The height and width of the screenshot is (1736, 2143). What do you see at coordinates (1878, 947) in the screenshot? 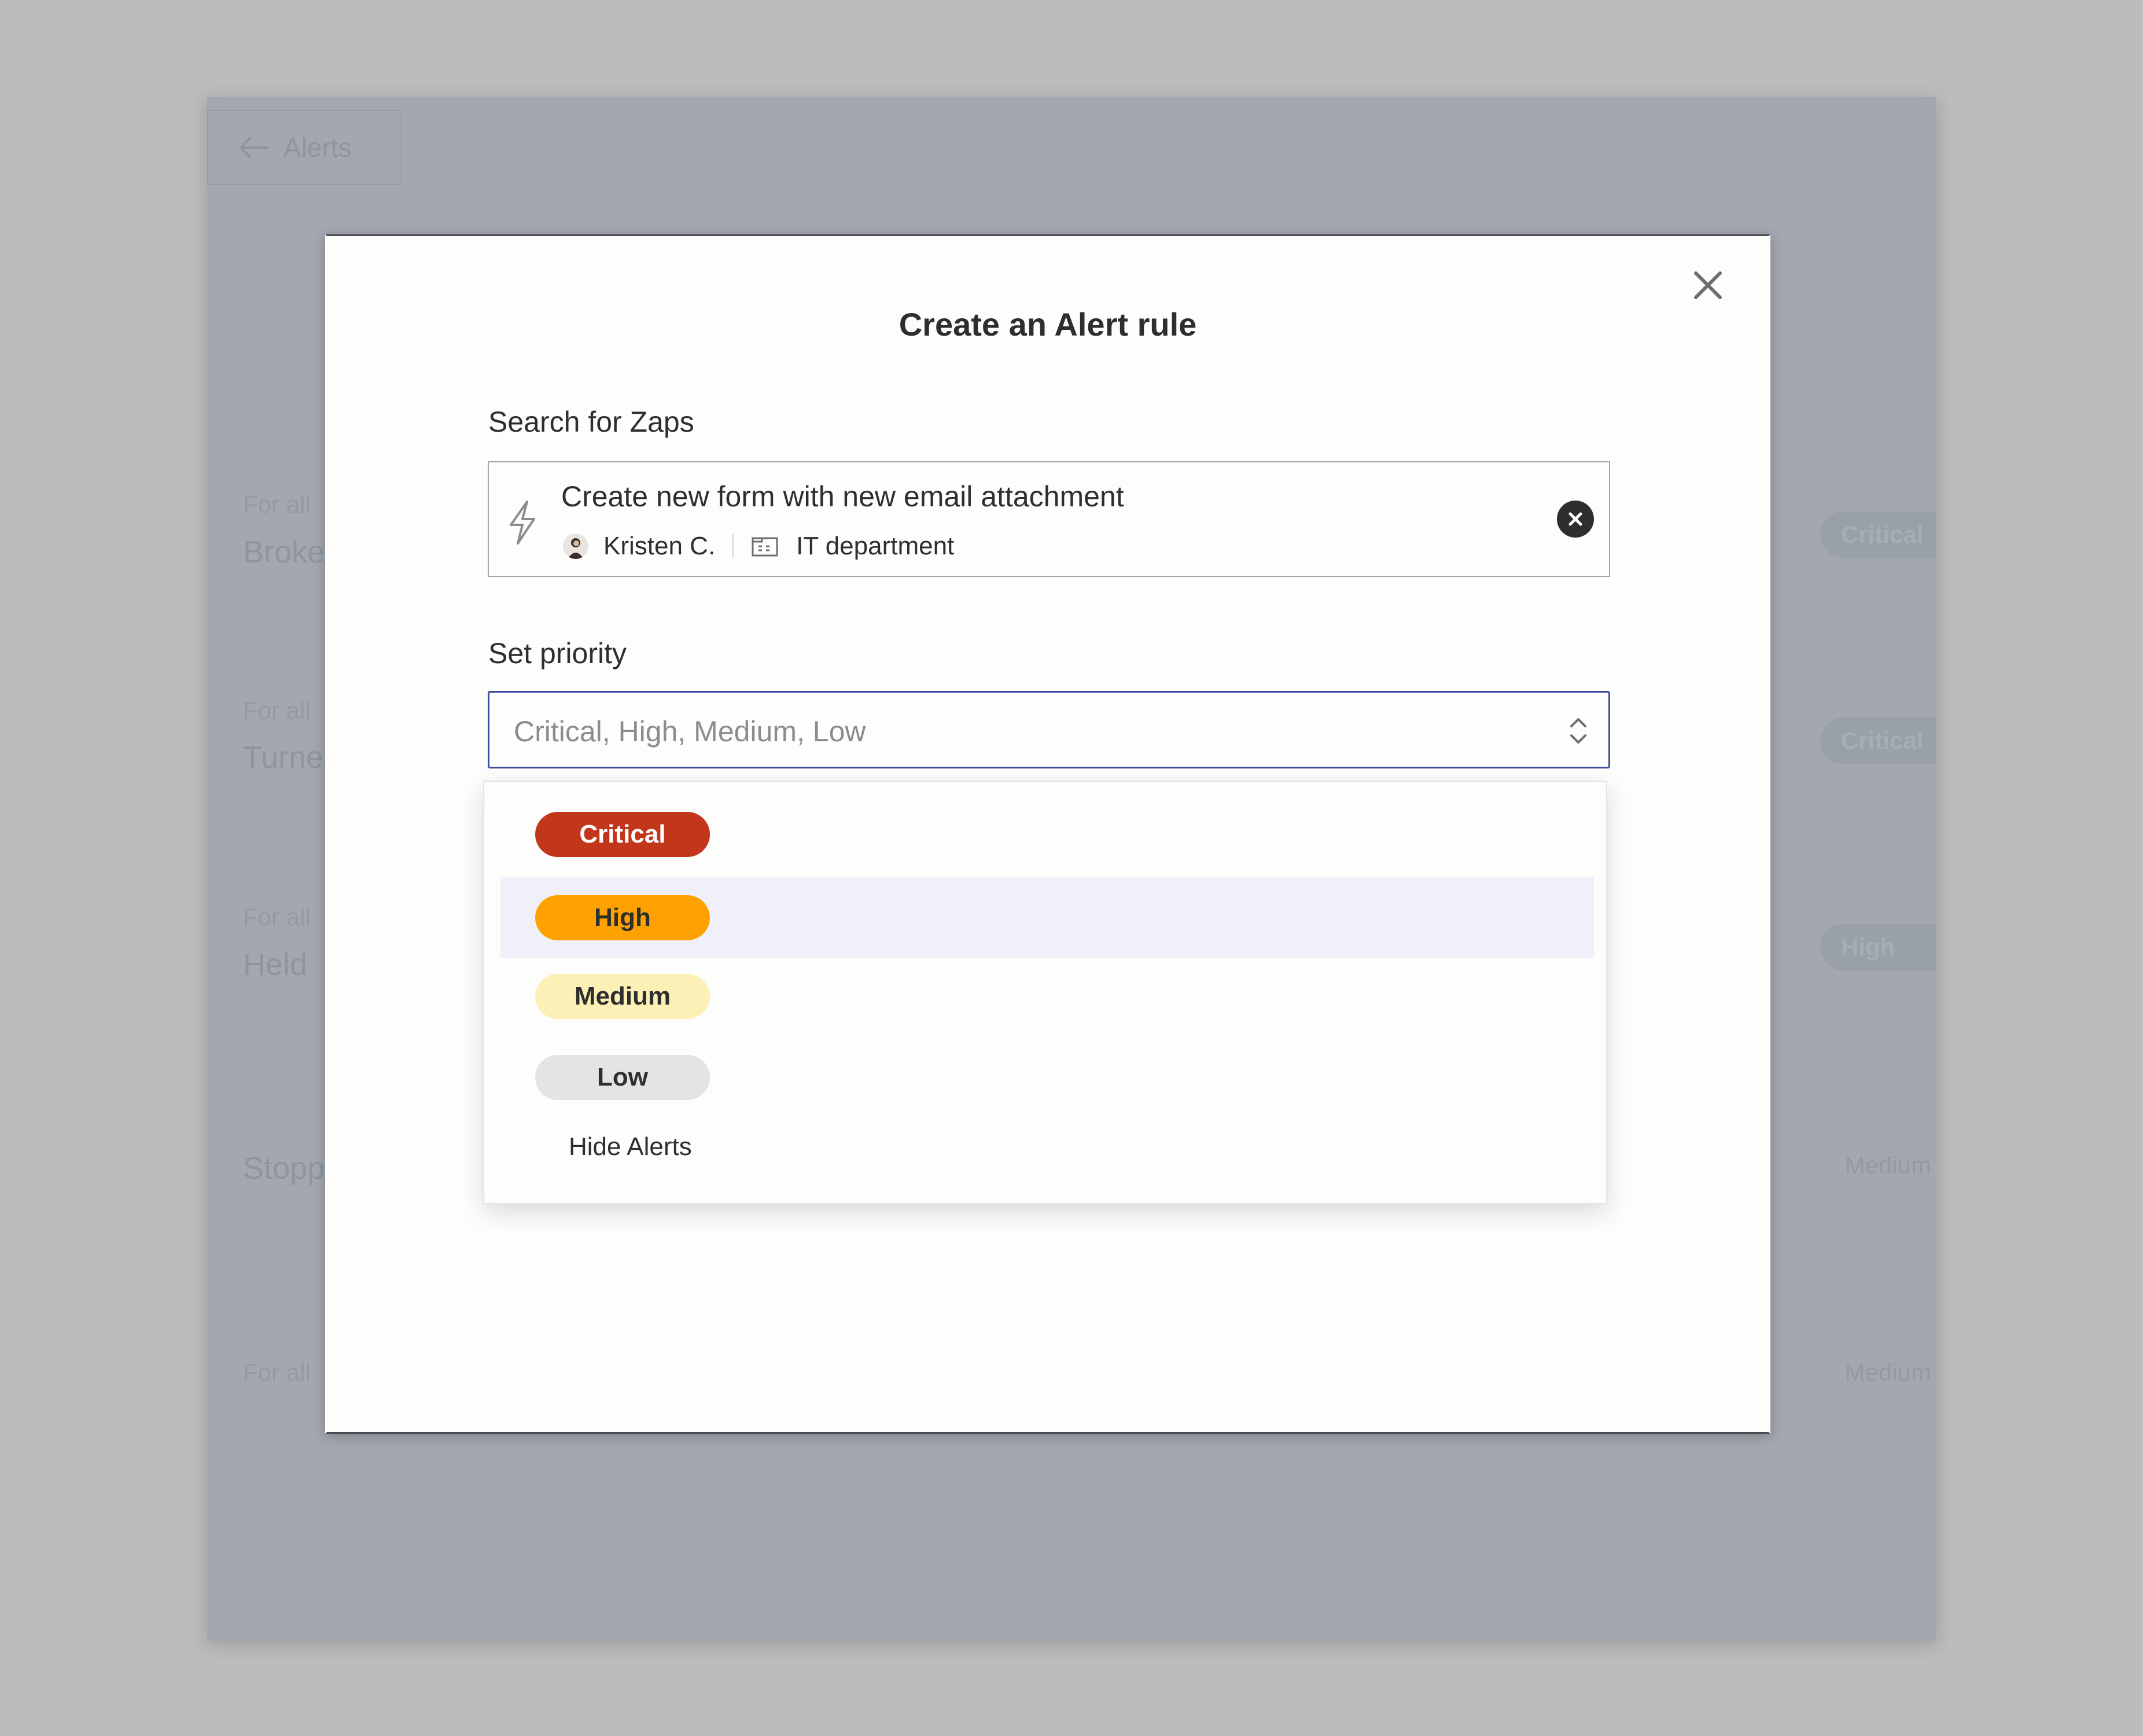
I see `priority-badge: High` at bounding box center [1878, 947].